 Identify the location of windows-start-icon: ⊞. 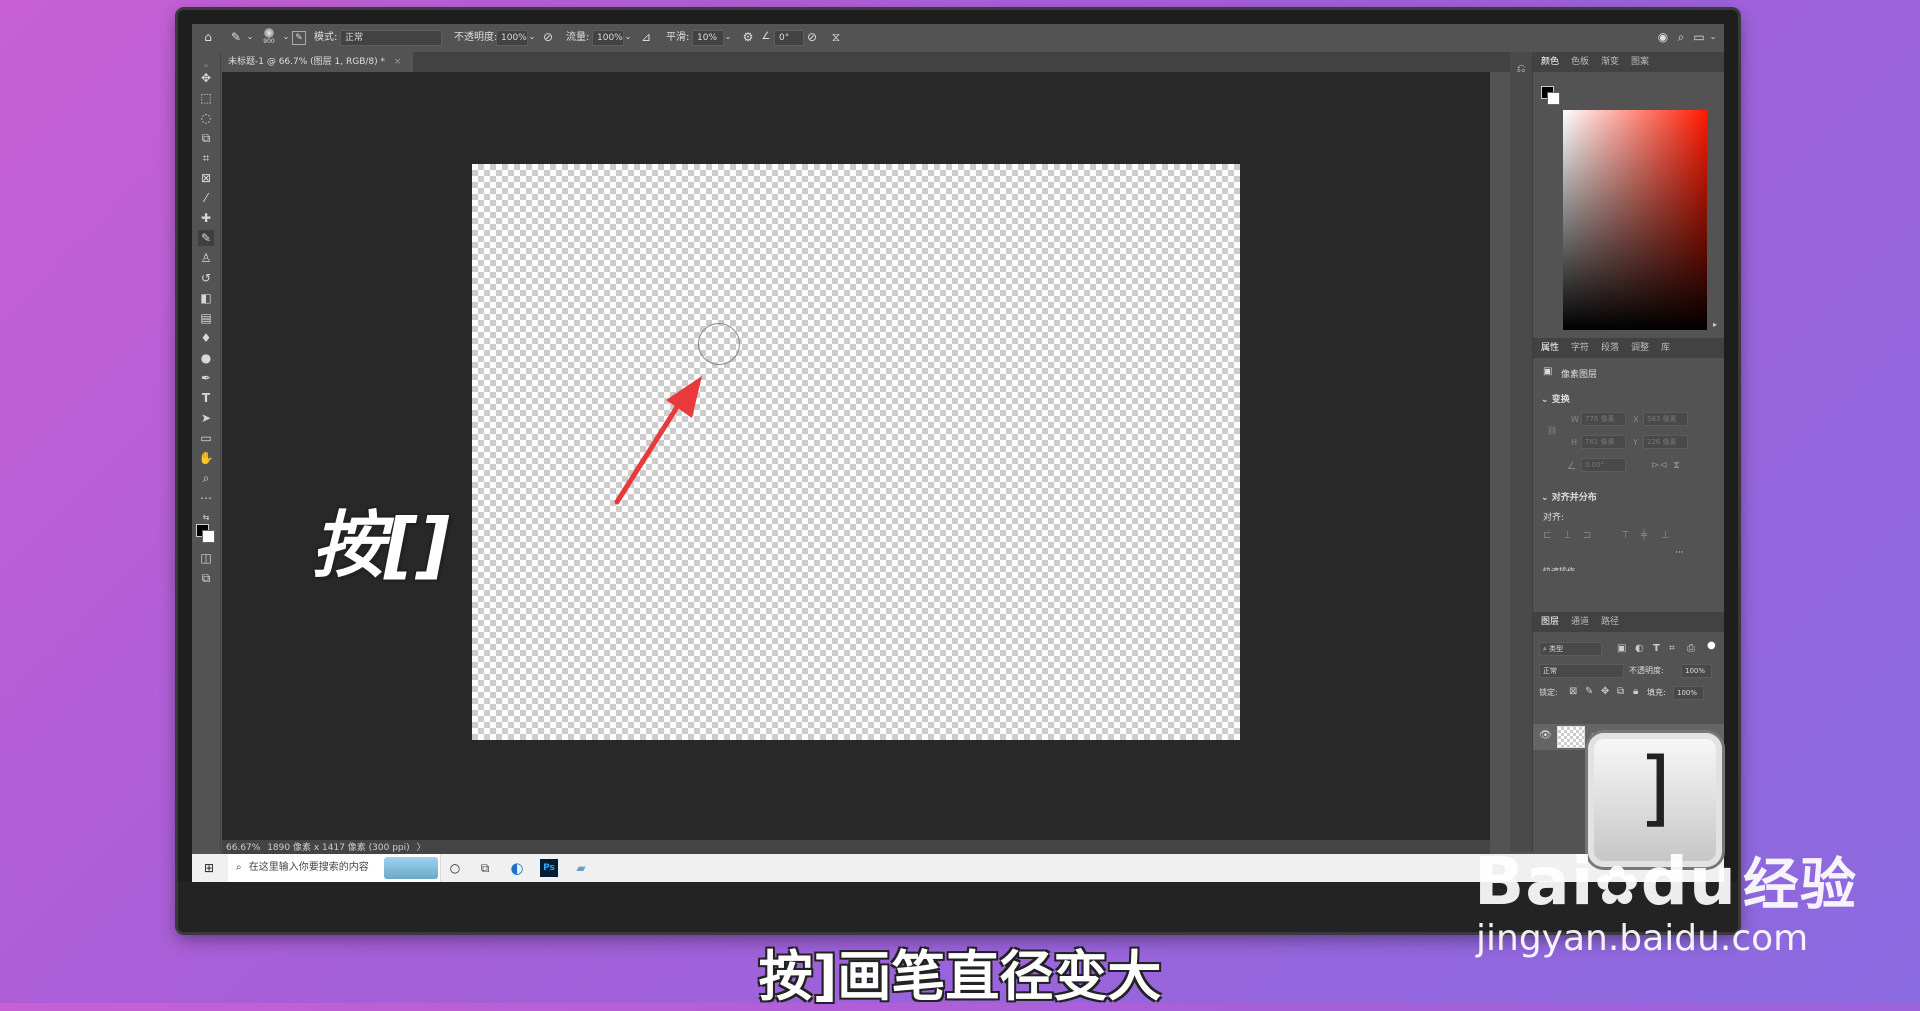
(209, 868).